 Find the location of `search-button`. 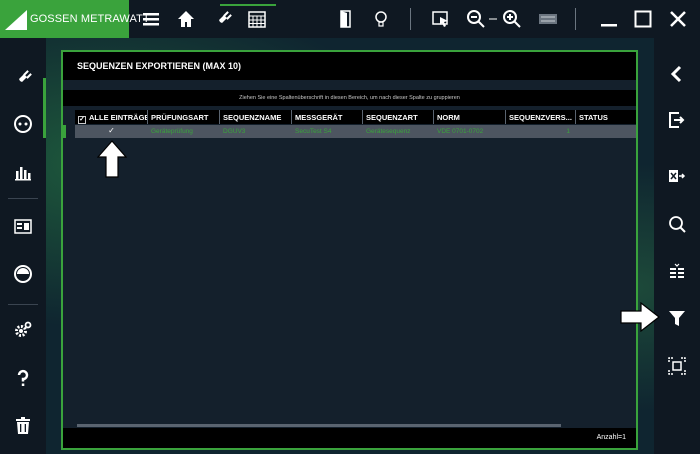

search-button is located at coordinates (677, 224).